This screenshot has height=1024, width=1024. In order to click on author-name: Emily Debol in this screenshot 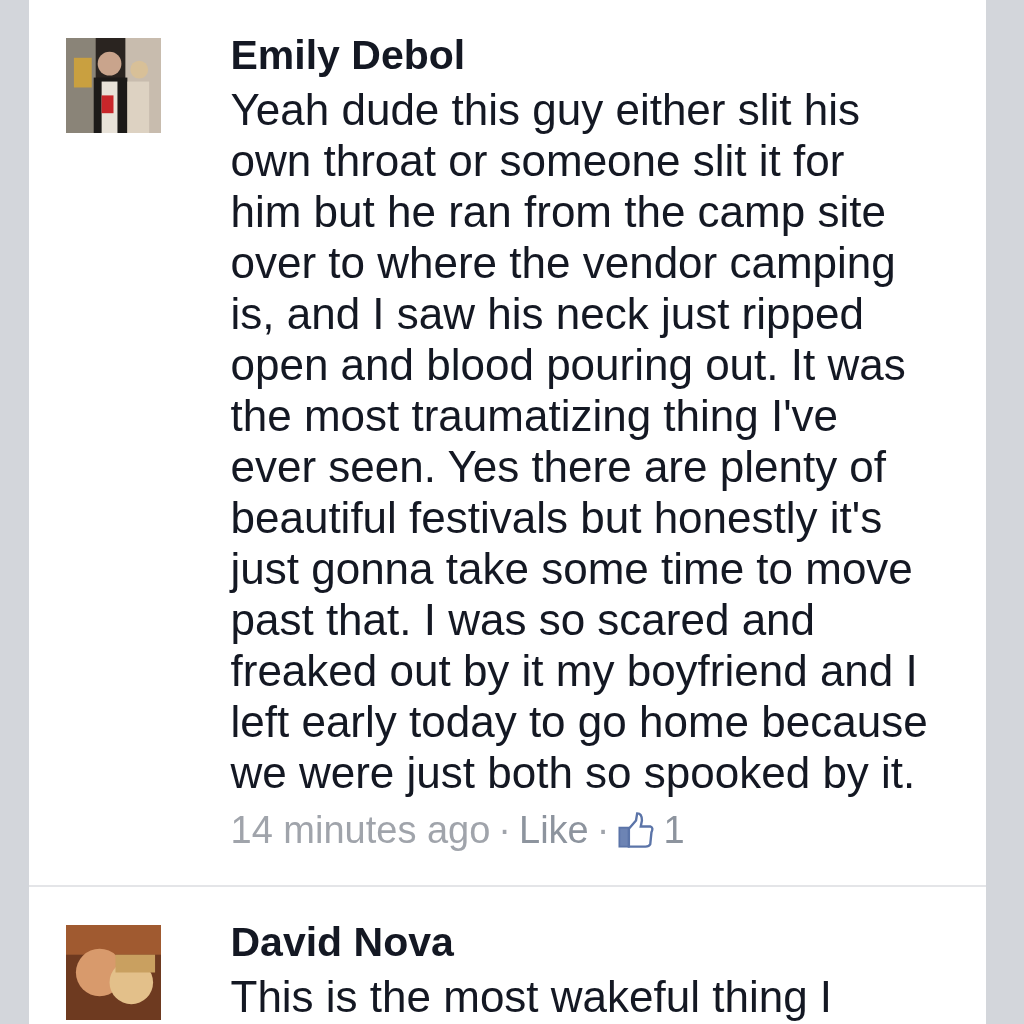, I will do `click(579, 55)`.